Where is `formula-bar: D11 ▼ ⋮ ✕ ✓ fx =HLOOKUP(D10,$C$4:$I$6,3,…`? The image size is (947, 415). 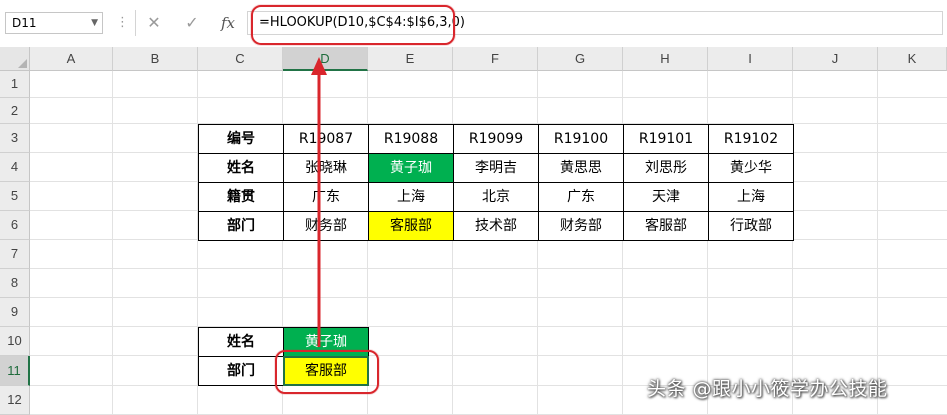
formula-bar: D11 ▼ ⋮ ✕ ✓ fx =HLOOKUP(D10,$C$4:$I$6,3,… is located at coordinates (473, 23).